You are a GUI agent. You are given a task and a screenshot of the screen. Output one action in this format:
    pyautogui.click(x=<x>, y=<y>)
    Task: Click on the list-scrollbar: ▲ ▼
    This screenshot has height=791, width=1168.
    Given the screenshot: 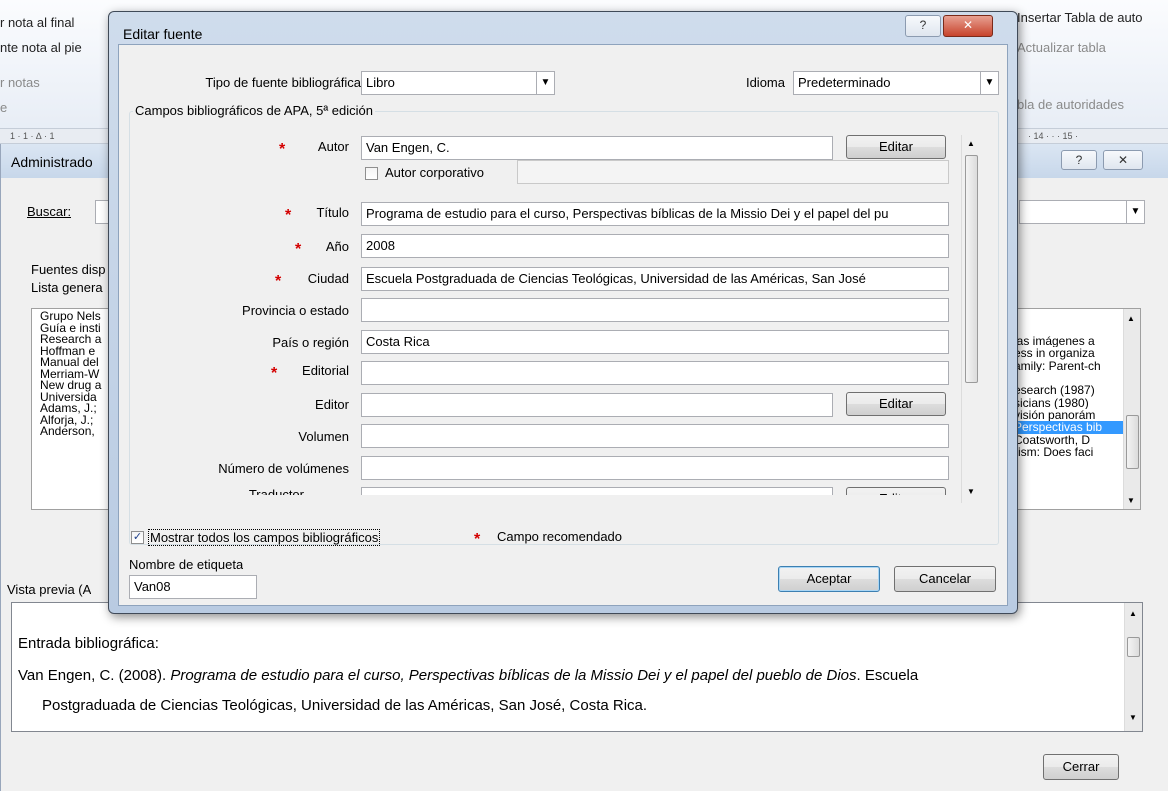 What is the action you would take?
    pyautogui.click(x=1131, y=409)
    